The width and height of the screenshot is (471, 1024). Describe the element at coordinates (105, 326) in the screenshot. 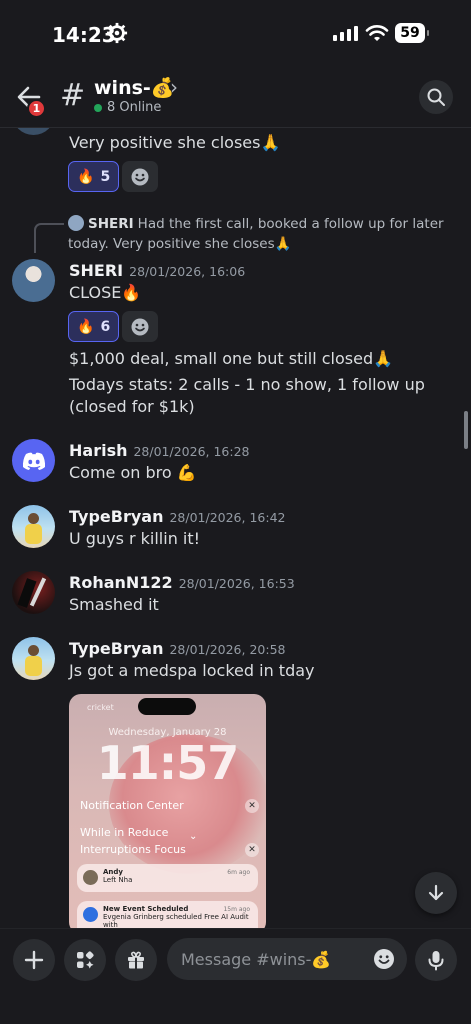

I see `reaction-count: 6` at that location.